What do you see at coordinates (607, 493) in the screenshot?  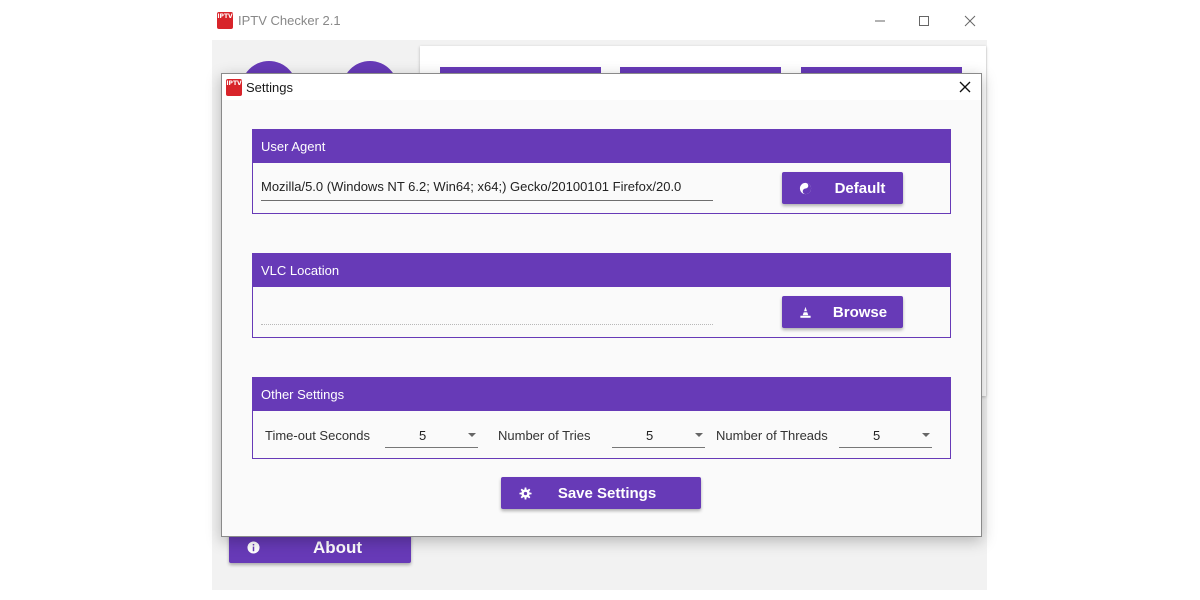 I see `save-settings-label: Save Settings` at bounding box center [607, 493].